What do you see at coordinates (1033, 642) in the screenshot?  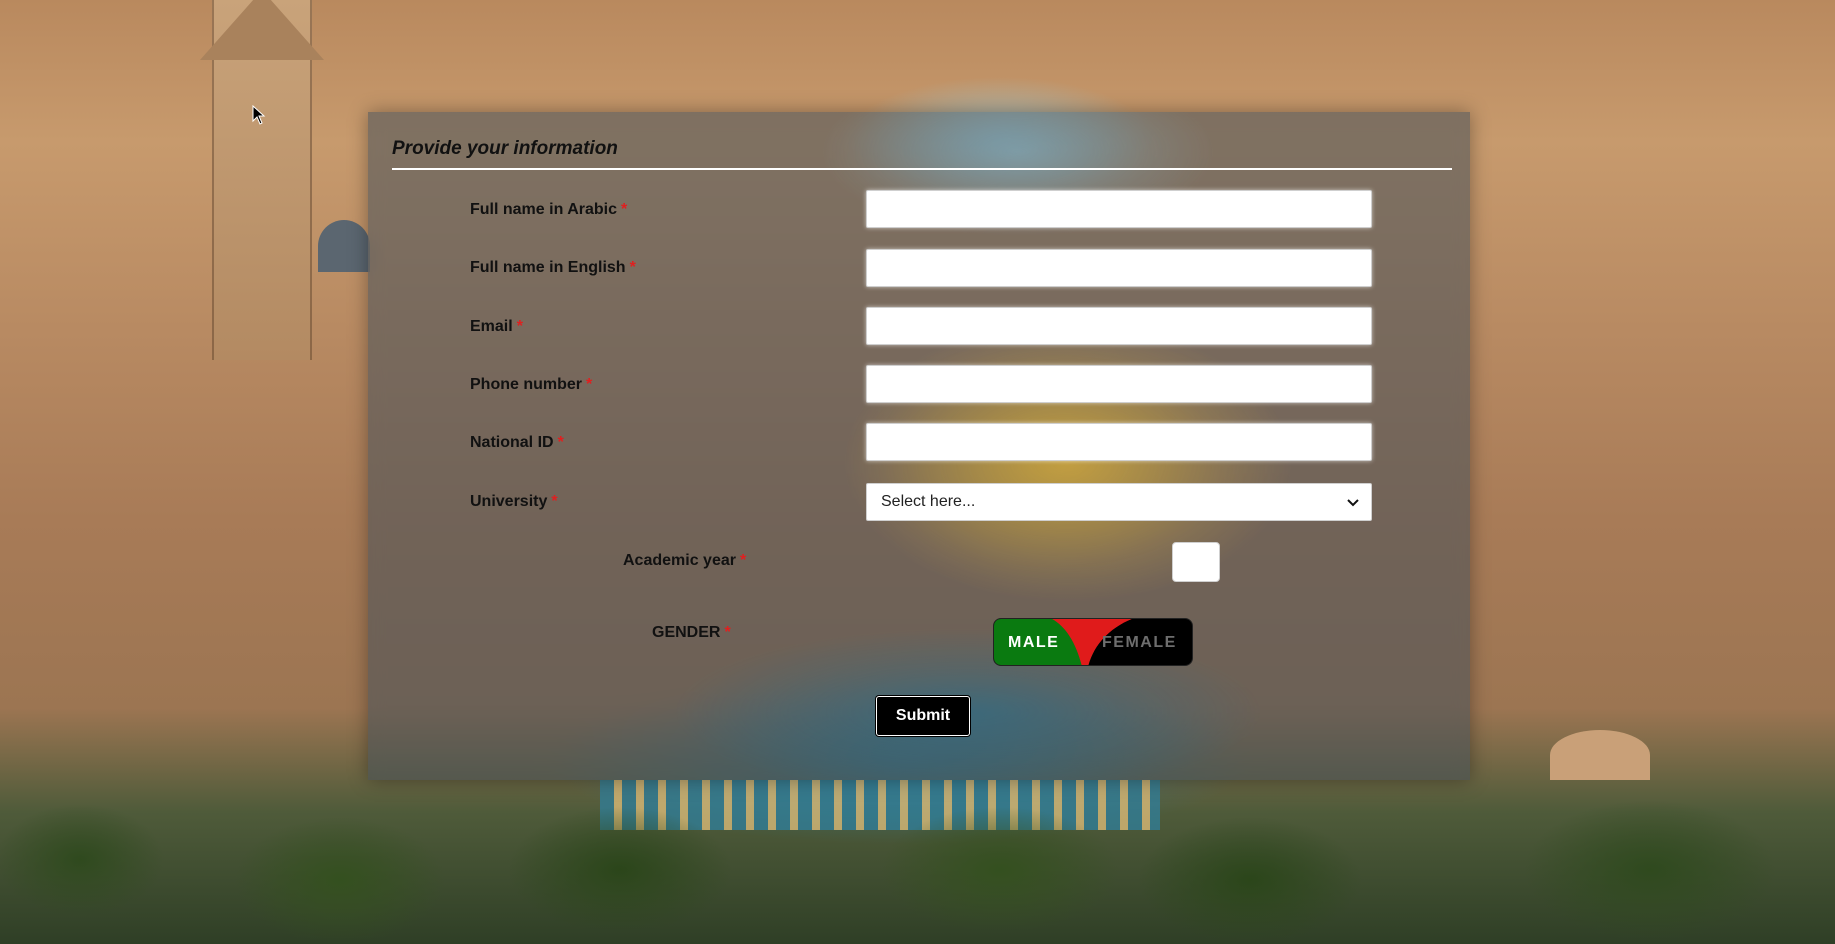 I see `gender-option-male: MALE` at bounding box center [1033, 642].